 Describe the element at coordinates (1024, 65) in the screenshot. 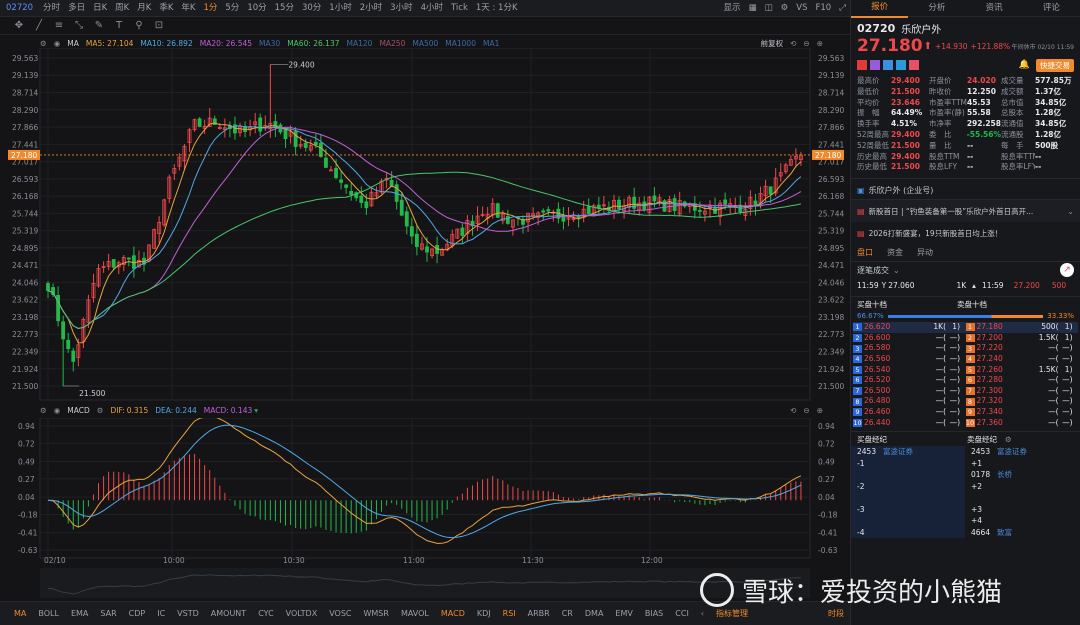

I see `alert-icon: 🔔` at that location.